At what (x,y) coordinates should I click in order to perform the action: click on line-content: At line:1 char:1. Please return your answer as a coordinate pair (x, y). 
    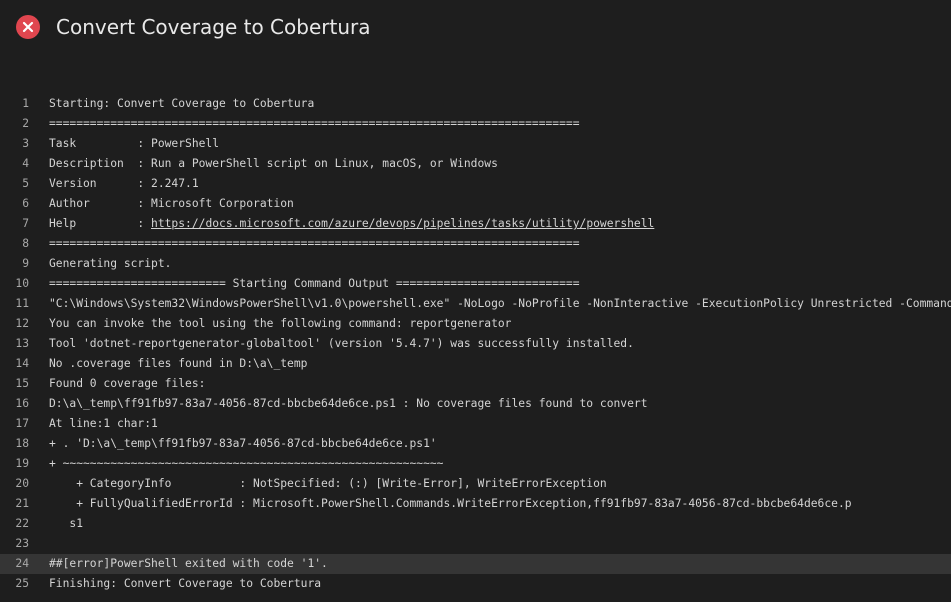
    Looking at the image, I should click on (103, 423).